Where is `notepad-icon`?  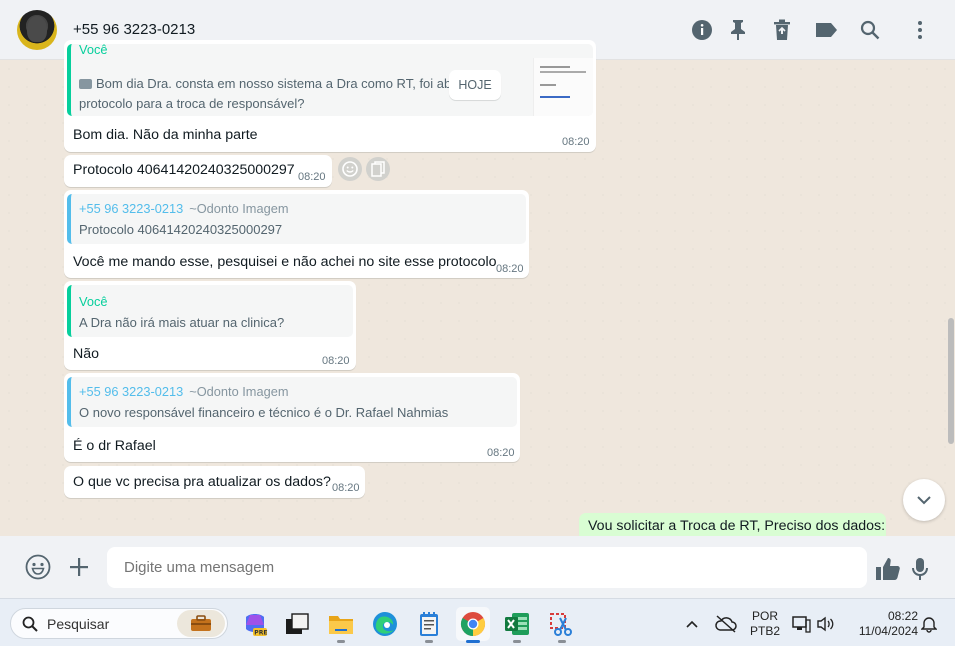 notepad-icon is located at coordinates (429, 625).